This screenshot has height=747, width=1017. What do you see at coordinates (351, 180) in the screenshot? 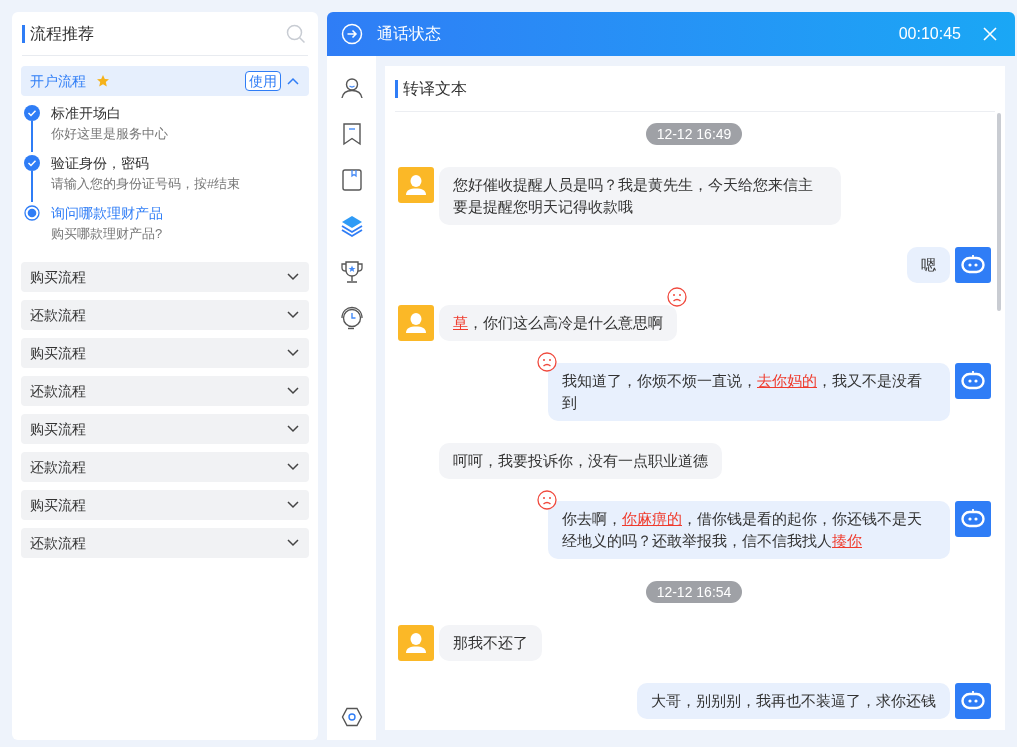
I see `book-icon` at bounding box center [351, 180].